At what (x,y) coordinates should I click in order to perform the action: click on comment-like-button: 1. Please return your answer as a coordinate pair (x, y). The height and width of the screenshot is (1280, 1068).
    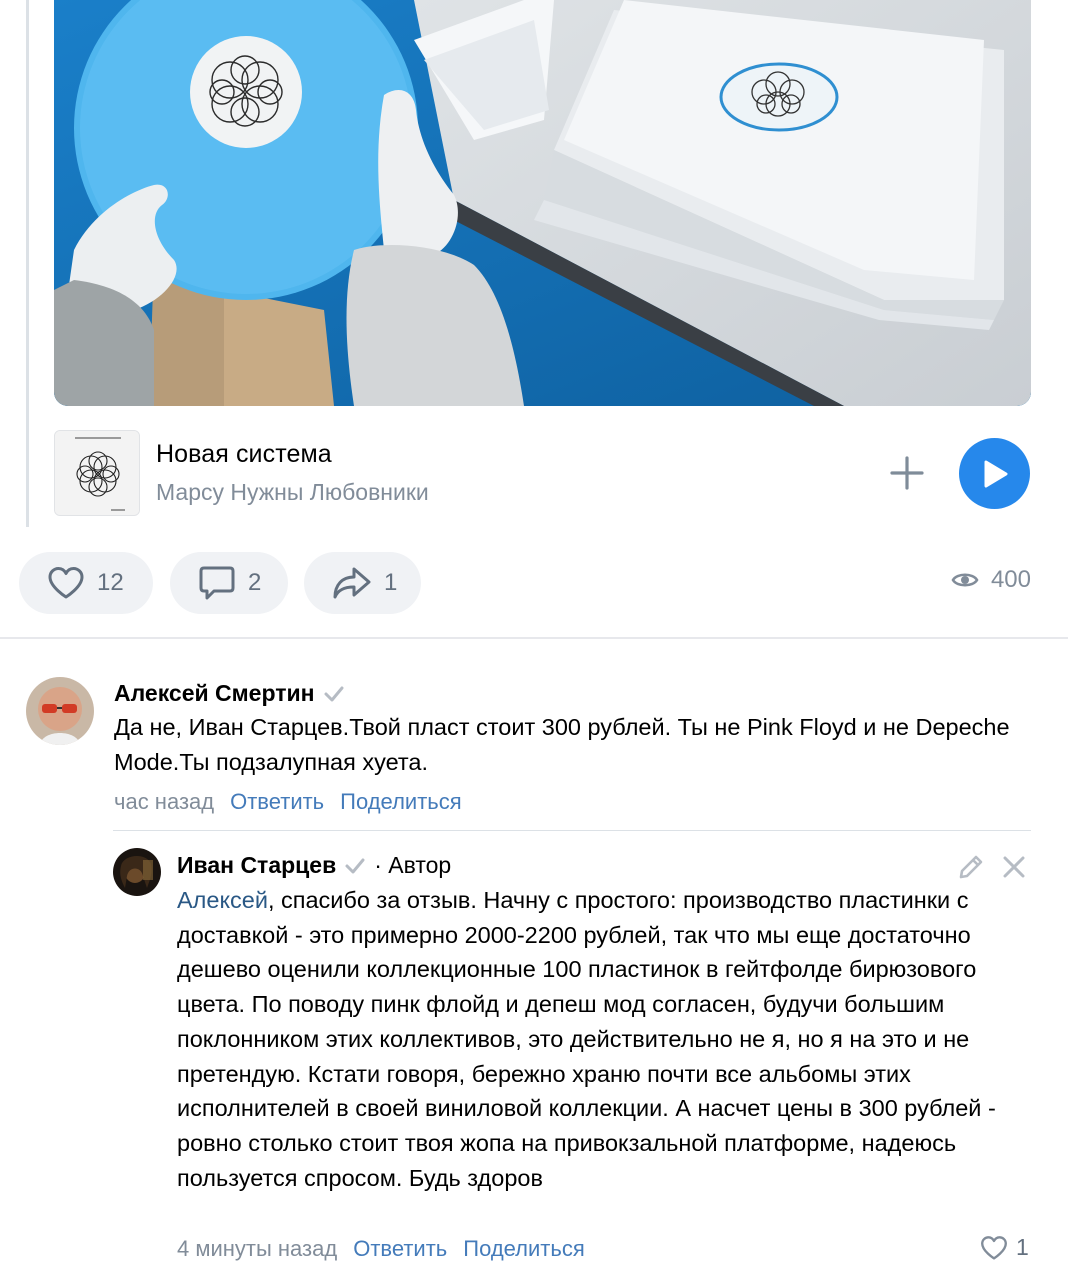
    Looking at the image, I should click on (1004, 1247).